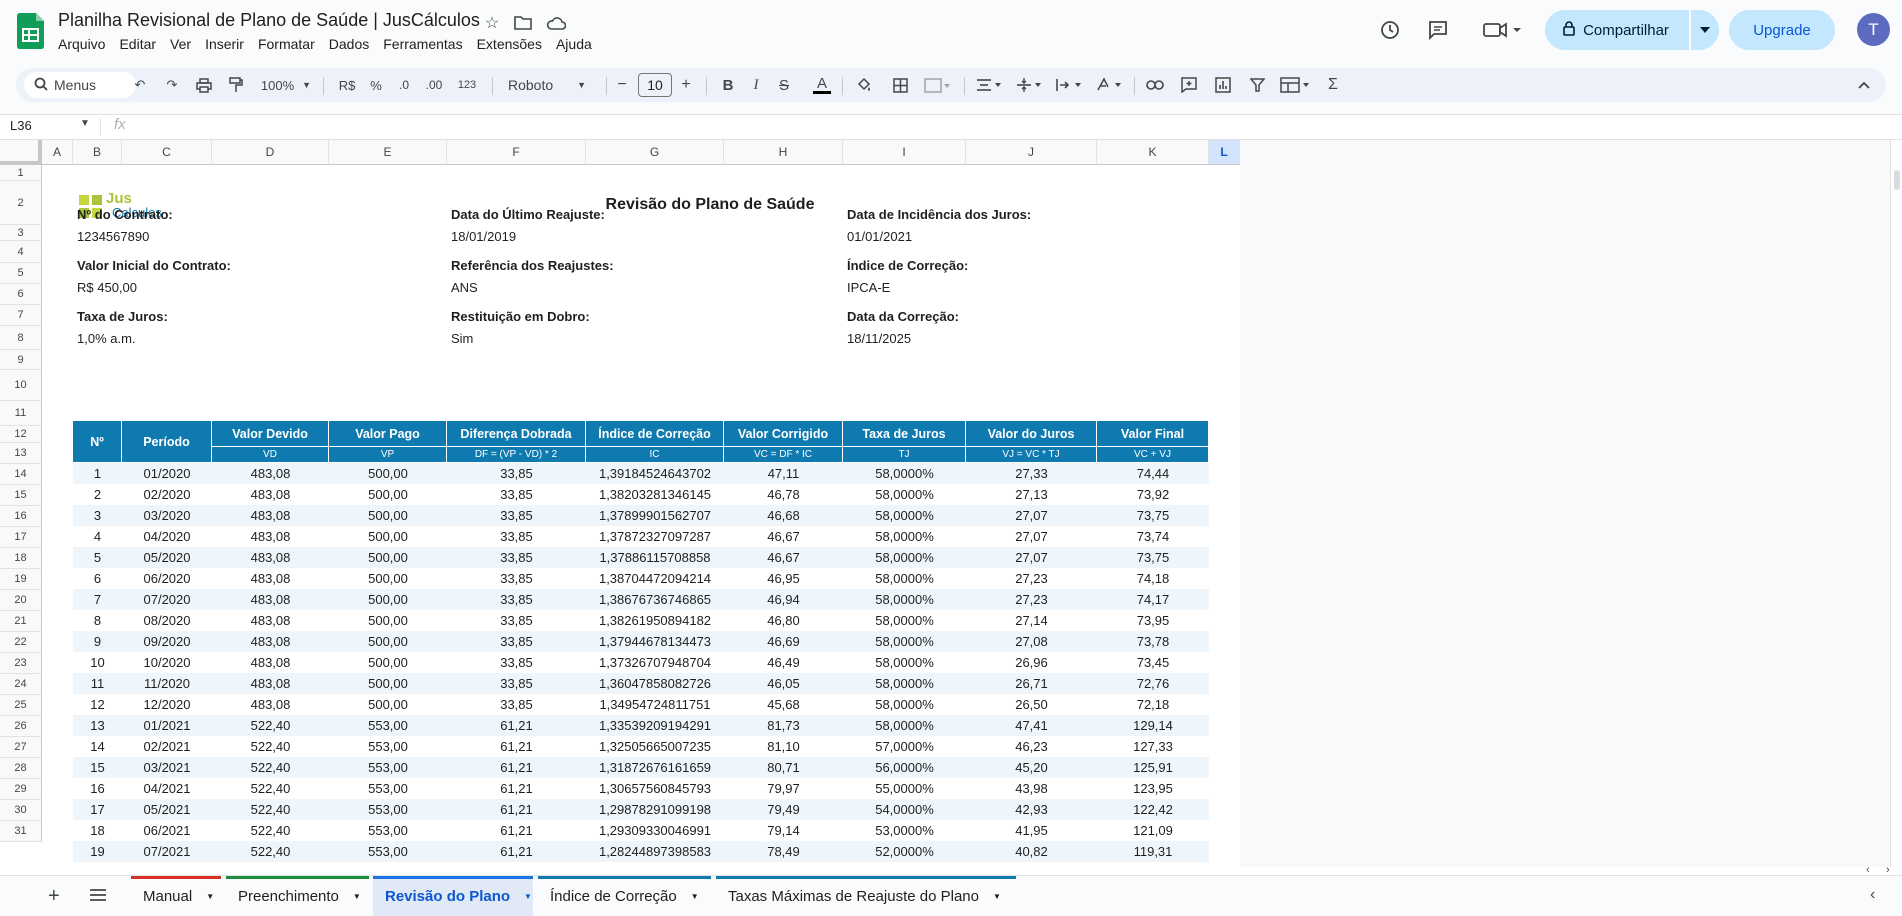 This screenshot has height=916, width=1902. What do you see at coordinates (97, 536) in the screenshot?
I see `table-cell: 4` at bounding box center [97, 536].